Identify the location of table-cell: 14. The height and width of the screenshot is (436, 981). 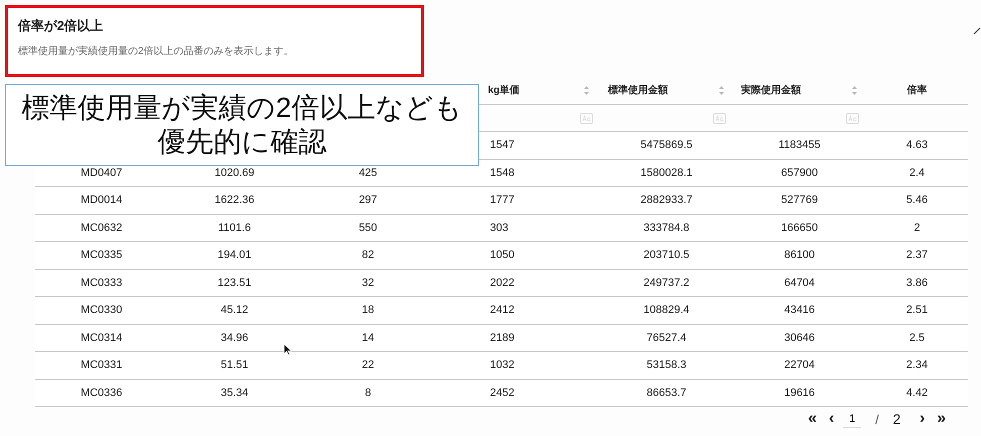
(368, 338).